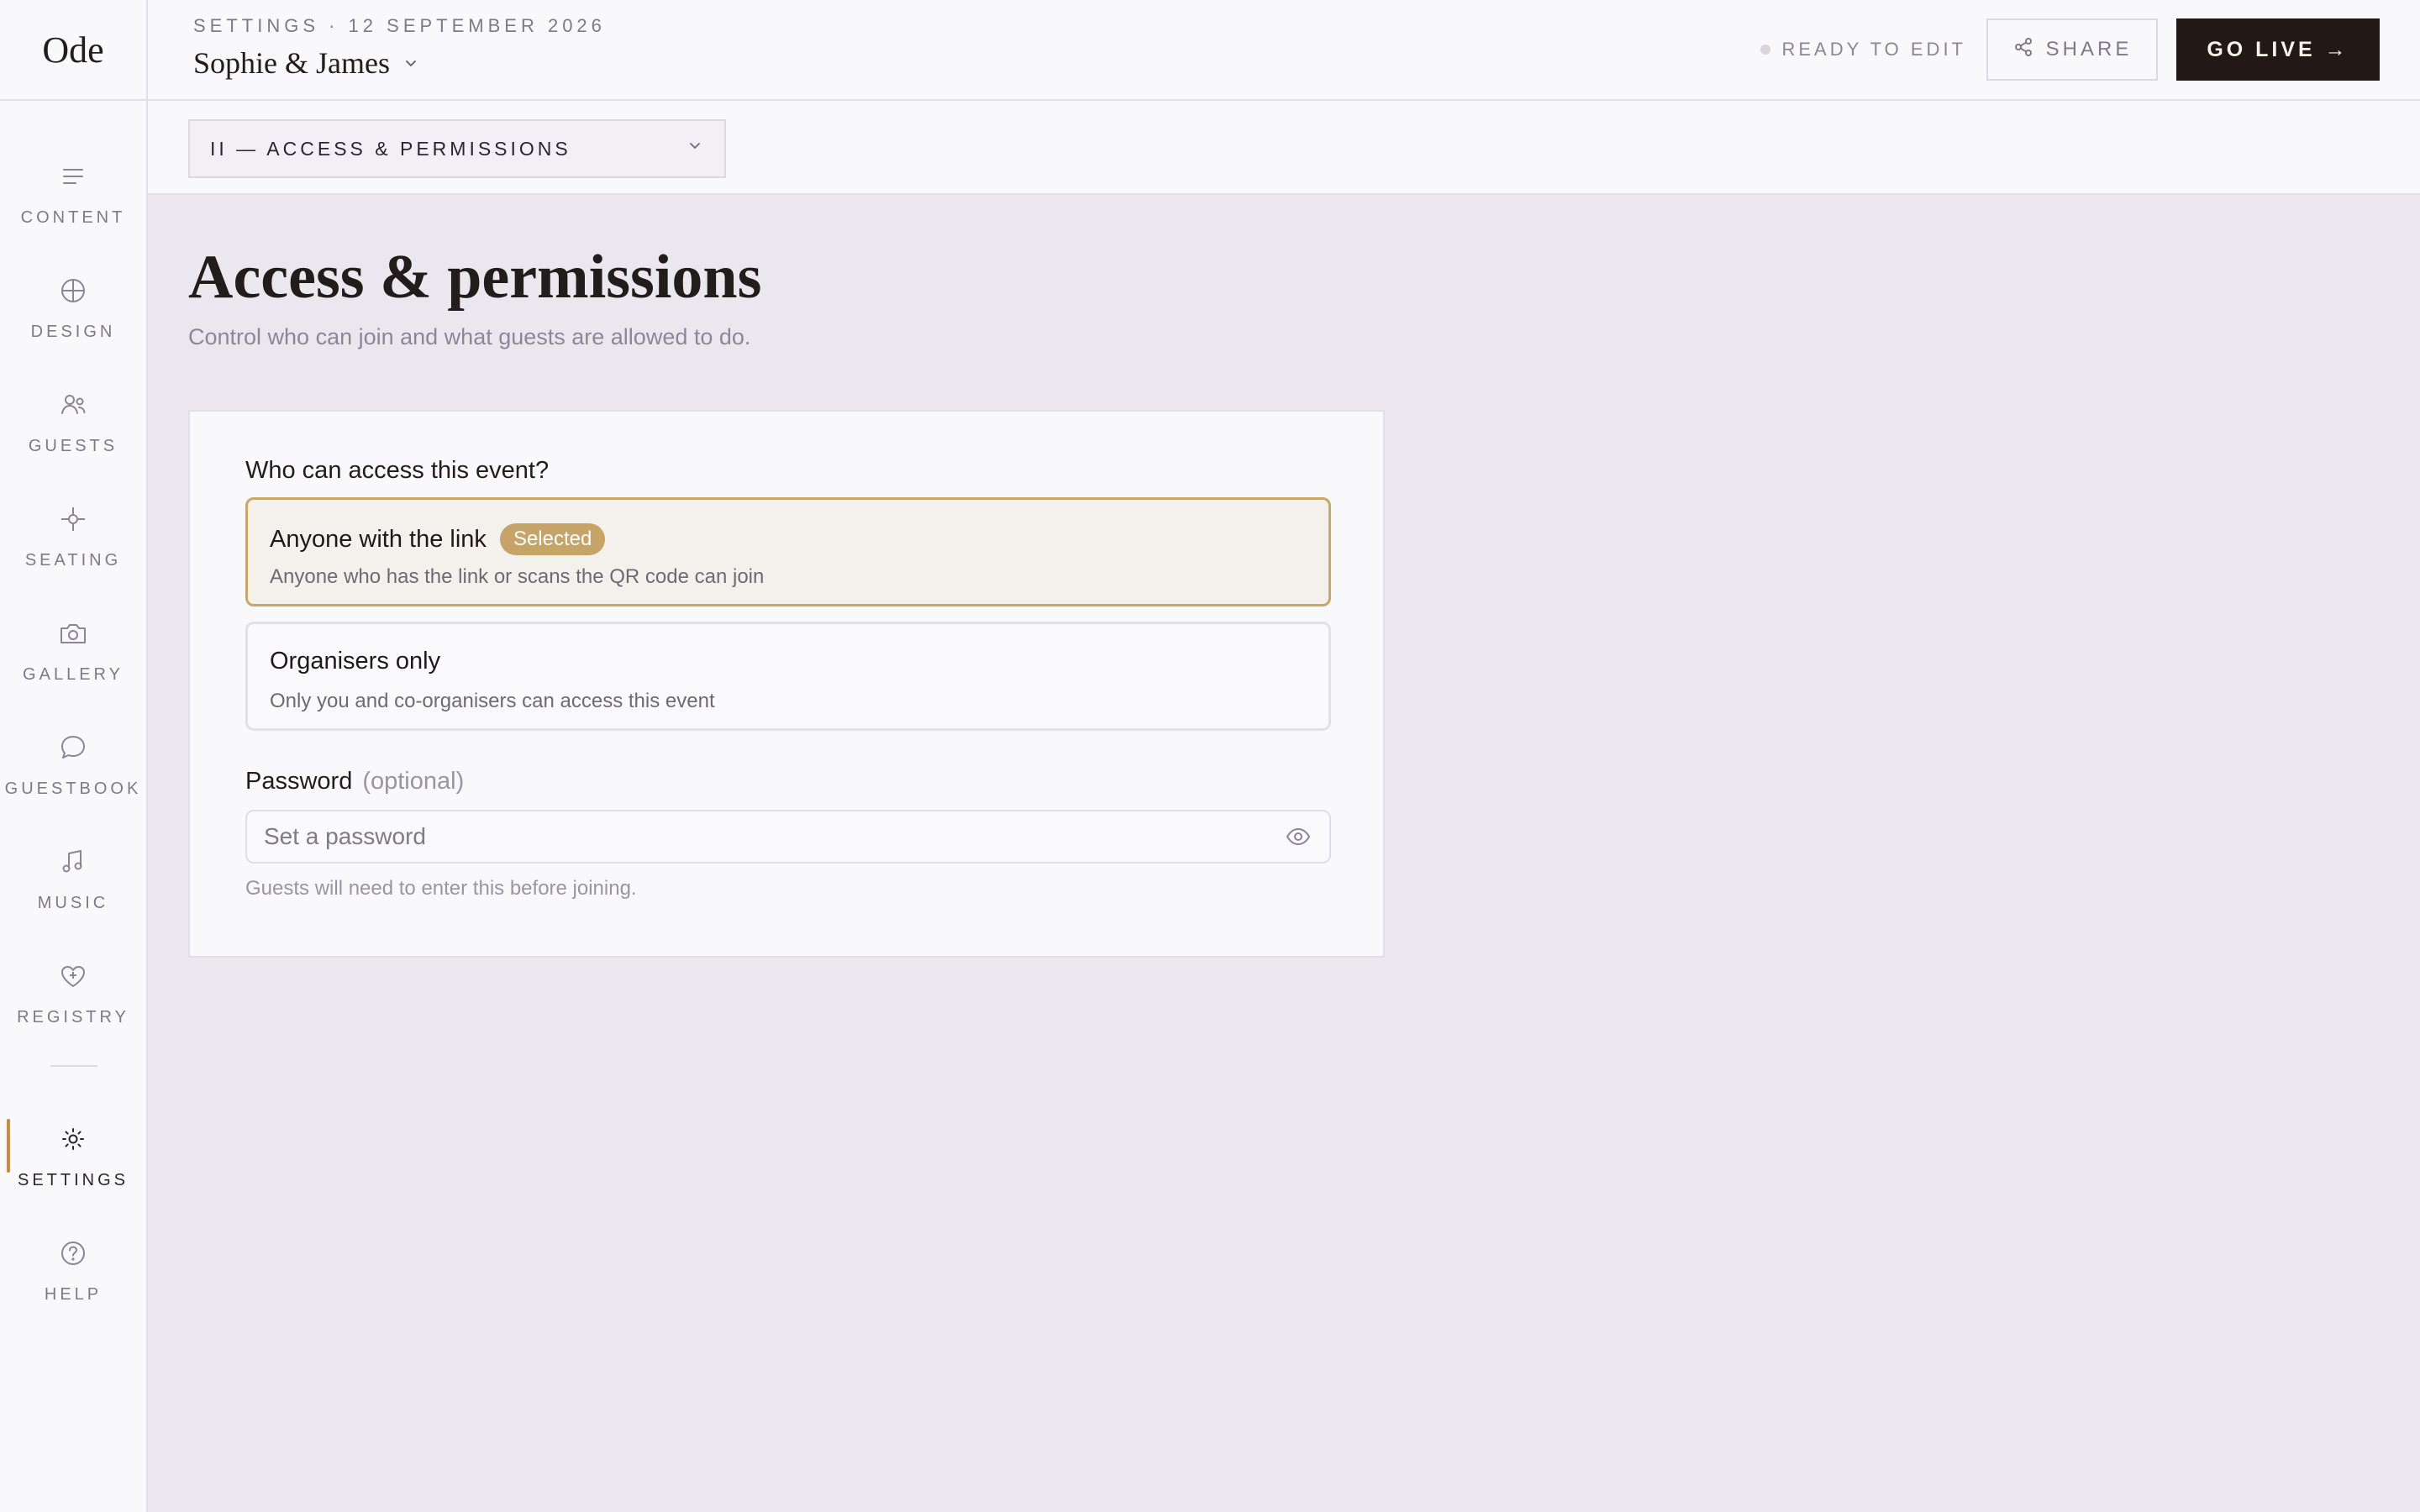 The height and width of the screenshot is (1512, 2420). I want to click on section-bar: II — ACCESS & PERMISSIONS, so click(1284, 148).